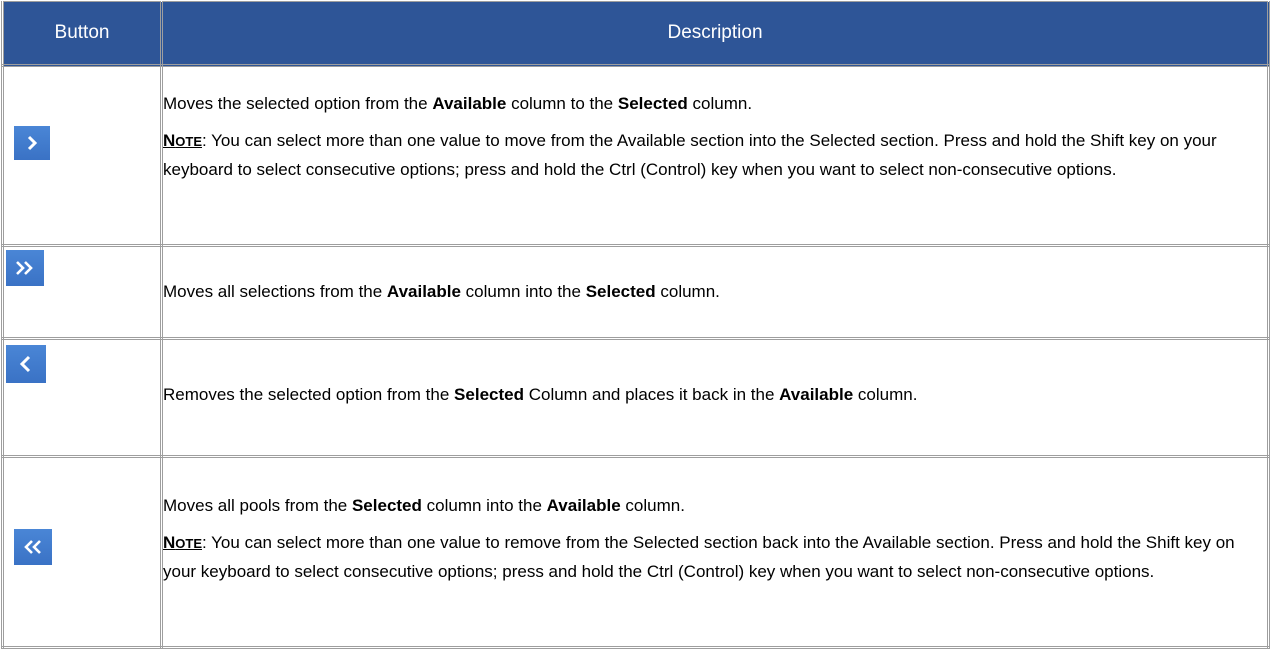 This screenshot has width=1273, height=667. I want to click on move-selected-button, so click(32, 143).